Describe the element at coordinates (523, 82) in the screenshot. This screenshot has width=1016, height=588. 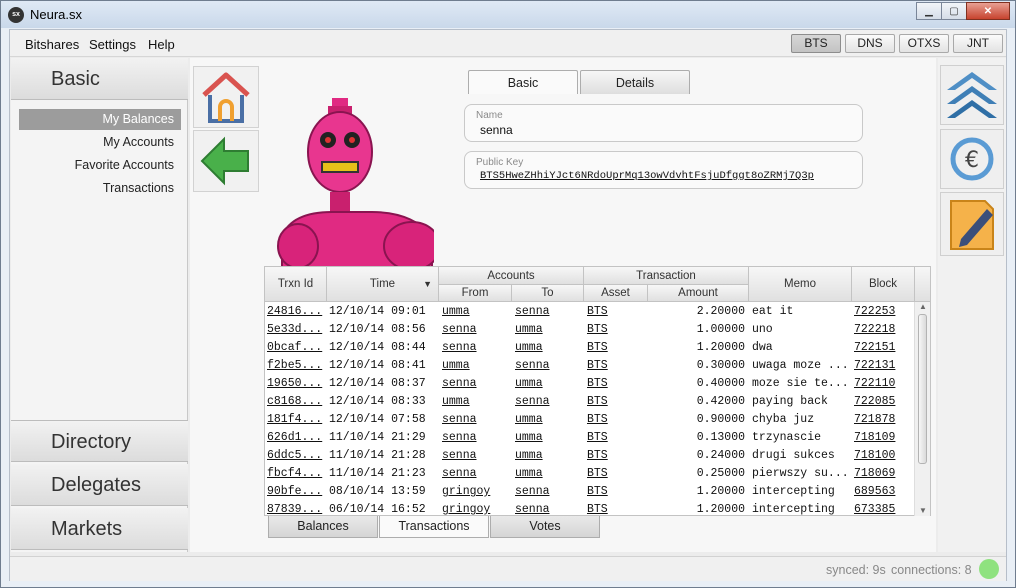
I see `tab-basic: Basic` at that location.